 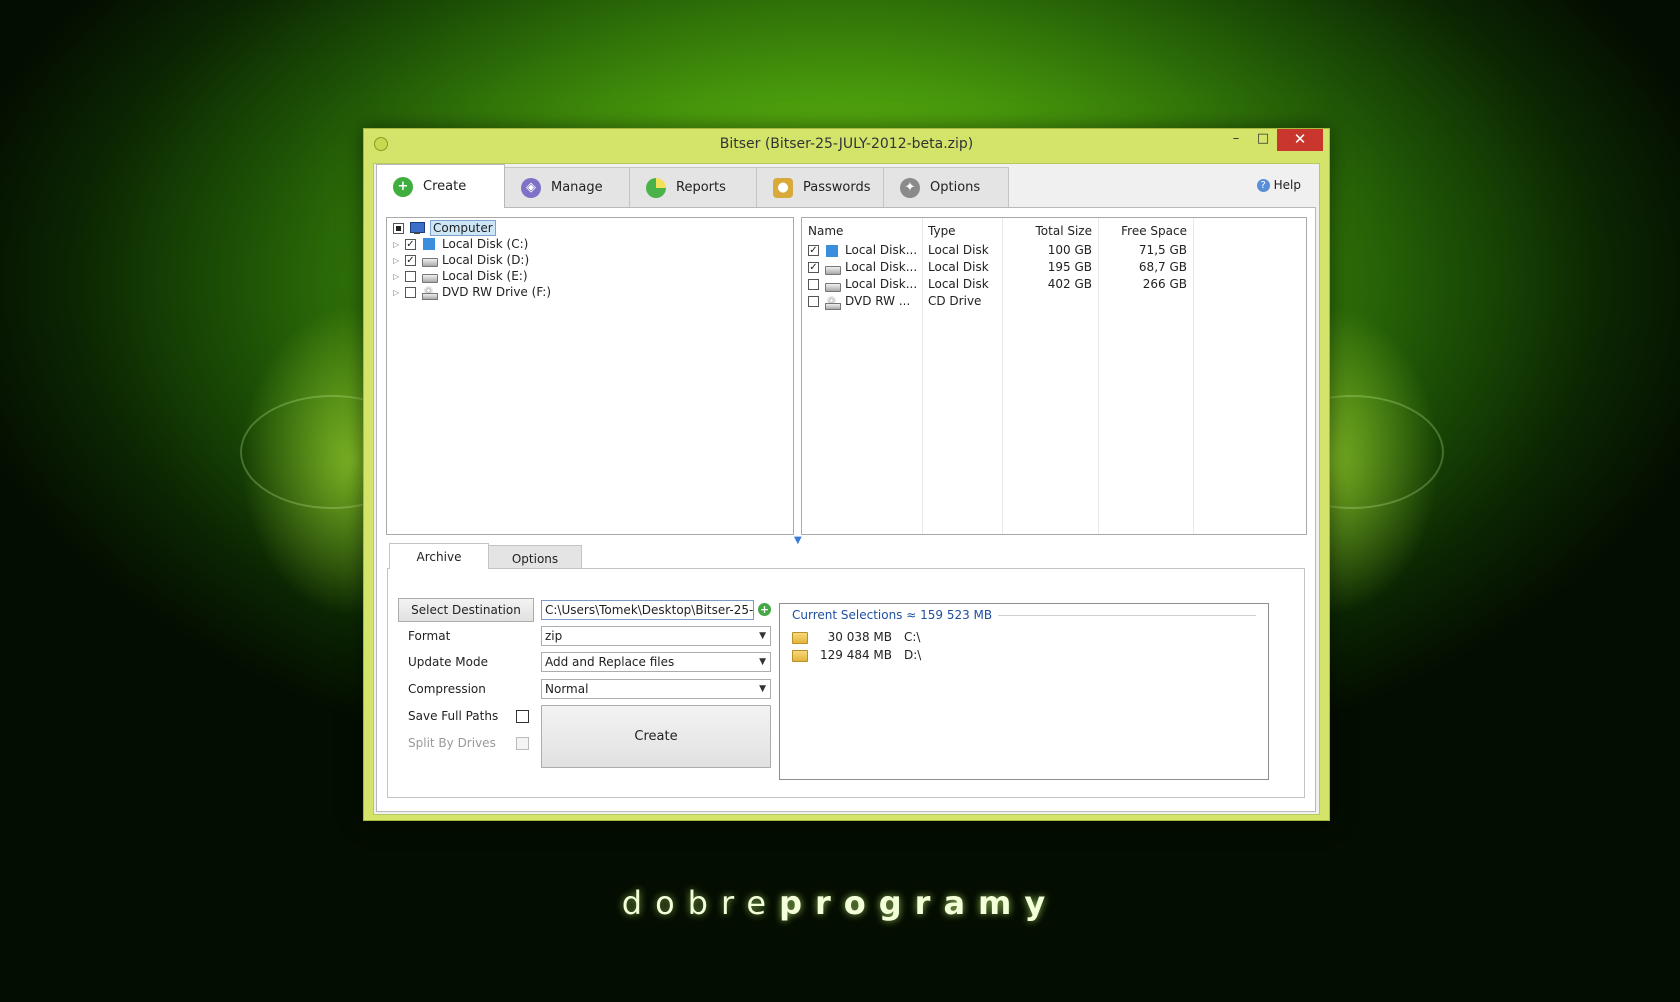 I want to click on tree-label: Computer, so click(x=463, y=228).